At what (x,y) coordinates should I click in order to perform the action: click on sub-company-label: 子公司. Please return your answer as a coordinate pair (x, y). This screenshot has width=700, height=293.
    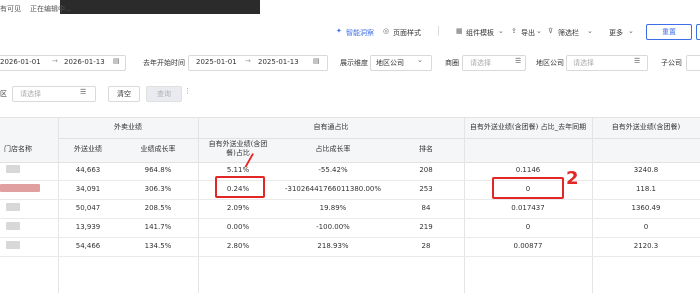
    Looking at the image, I should click on (671, 63).